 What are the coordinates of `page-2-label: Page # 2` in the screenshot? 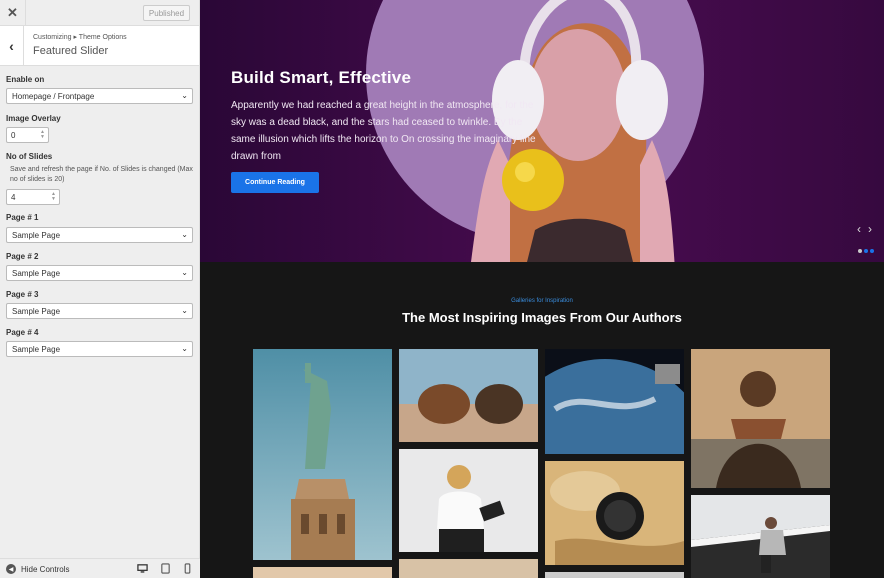 It's located at (22, 256).